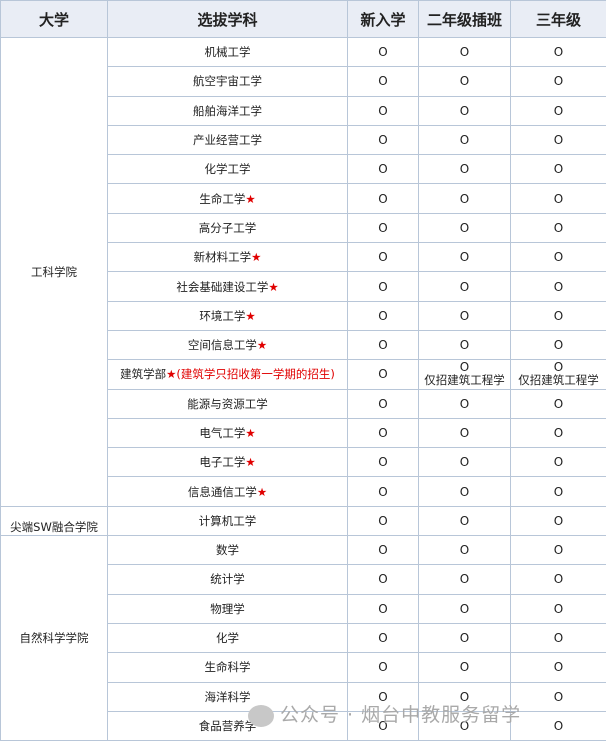 The image size is (606, 747). What do you see at coordinates (464, 380) in the screenshot?
I see `architecture-transfer-note: 仅招建筑工程学` at bounding box center [464, 380].